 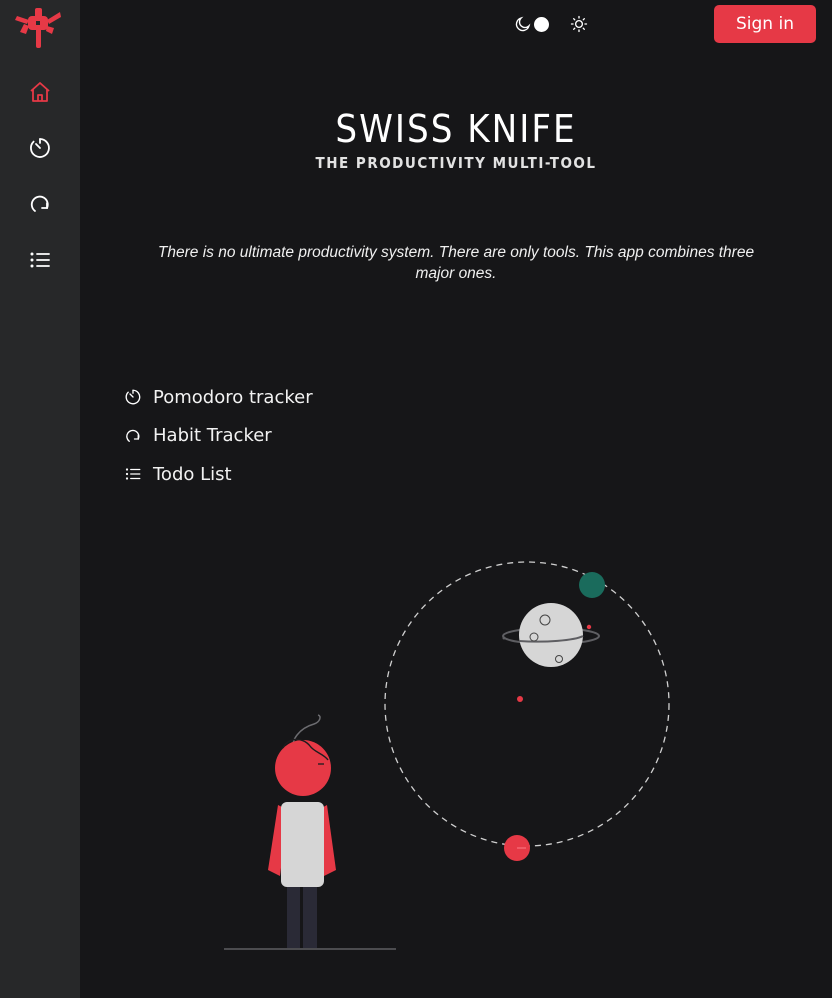 What do you see at coordinates (551, 635) in the screenshot?
I see `planet` at bounding box center [551, 635].